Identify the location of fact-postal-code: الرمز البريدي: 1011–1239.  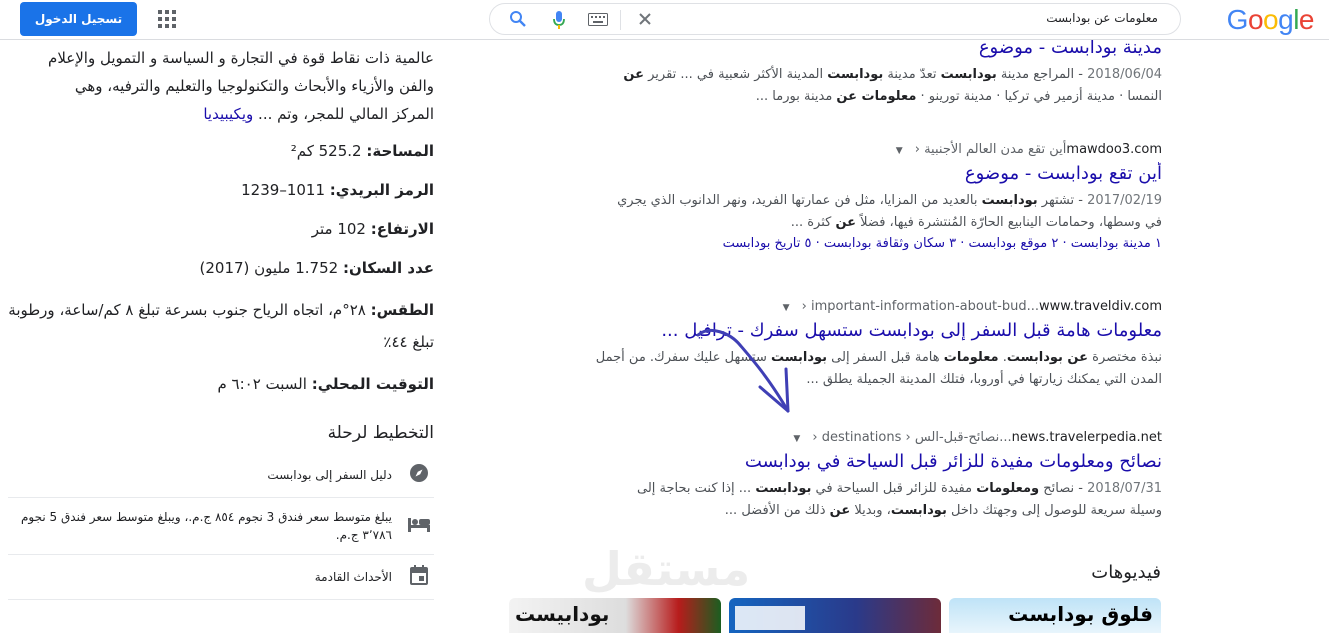
(221, 190).